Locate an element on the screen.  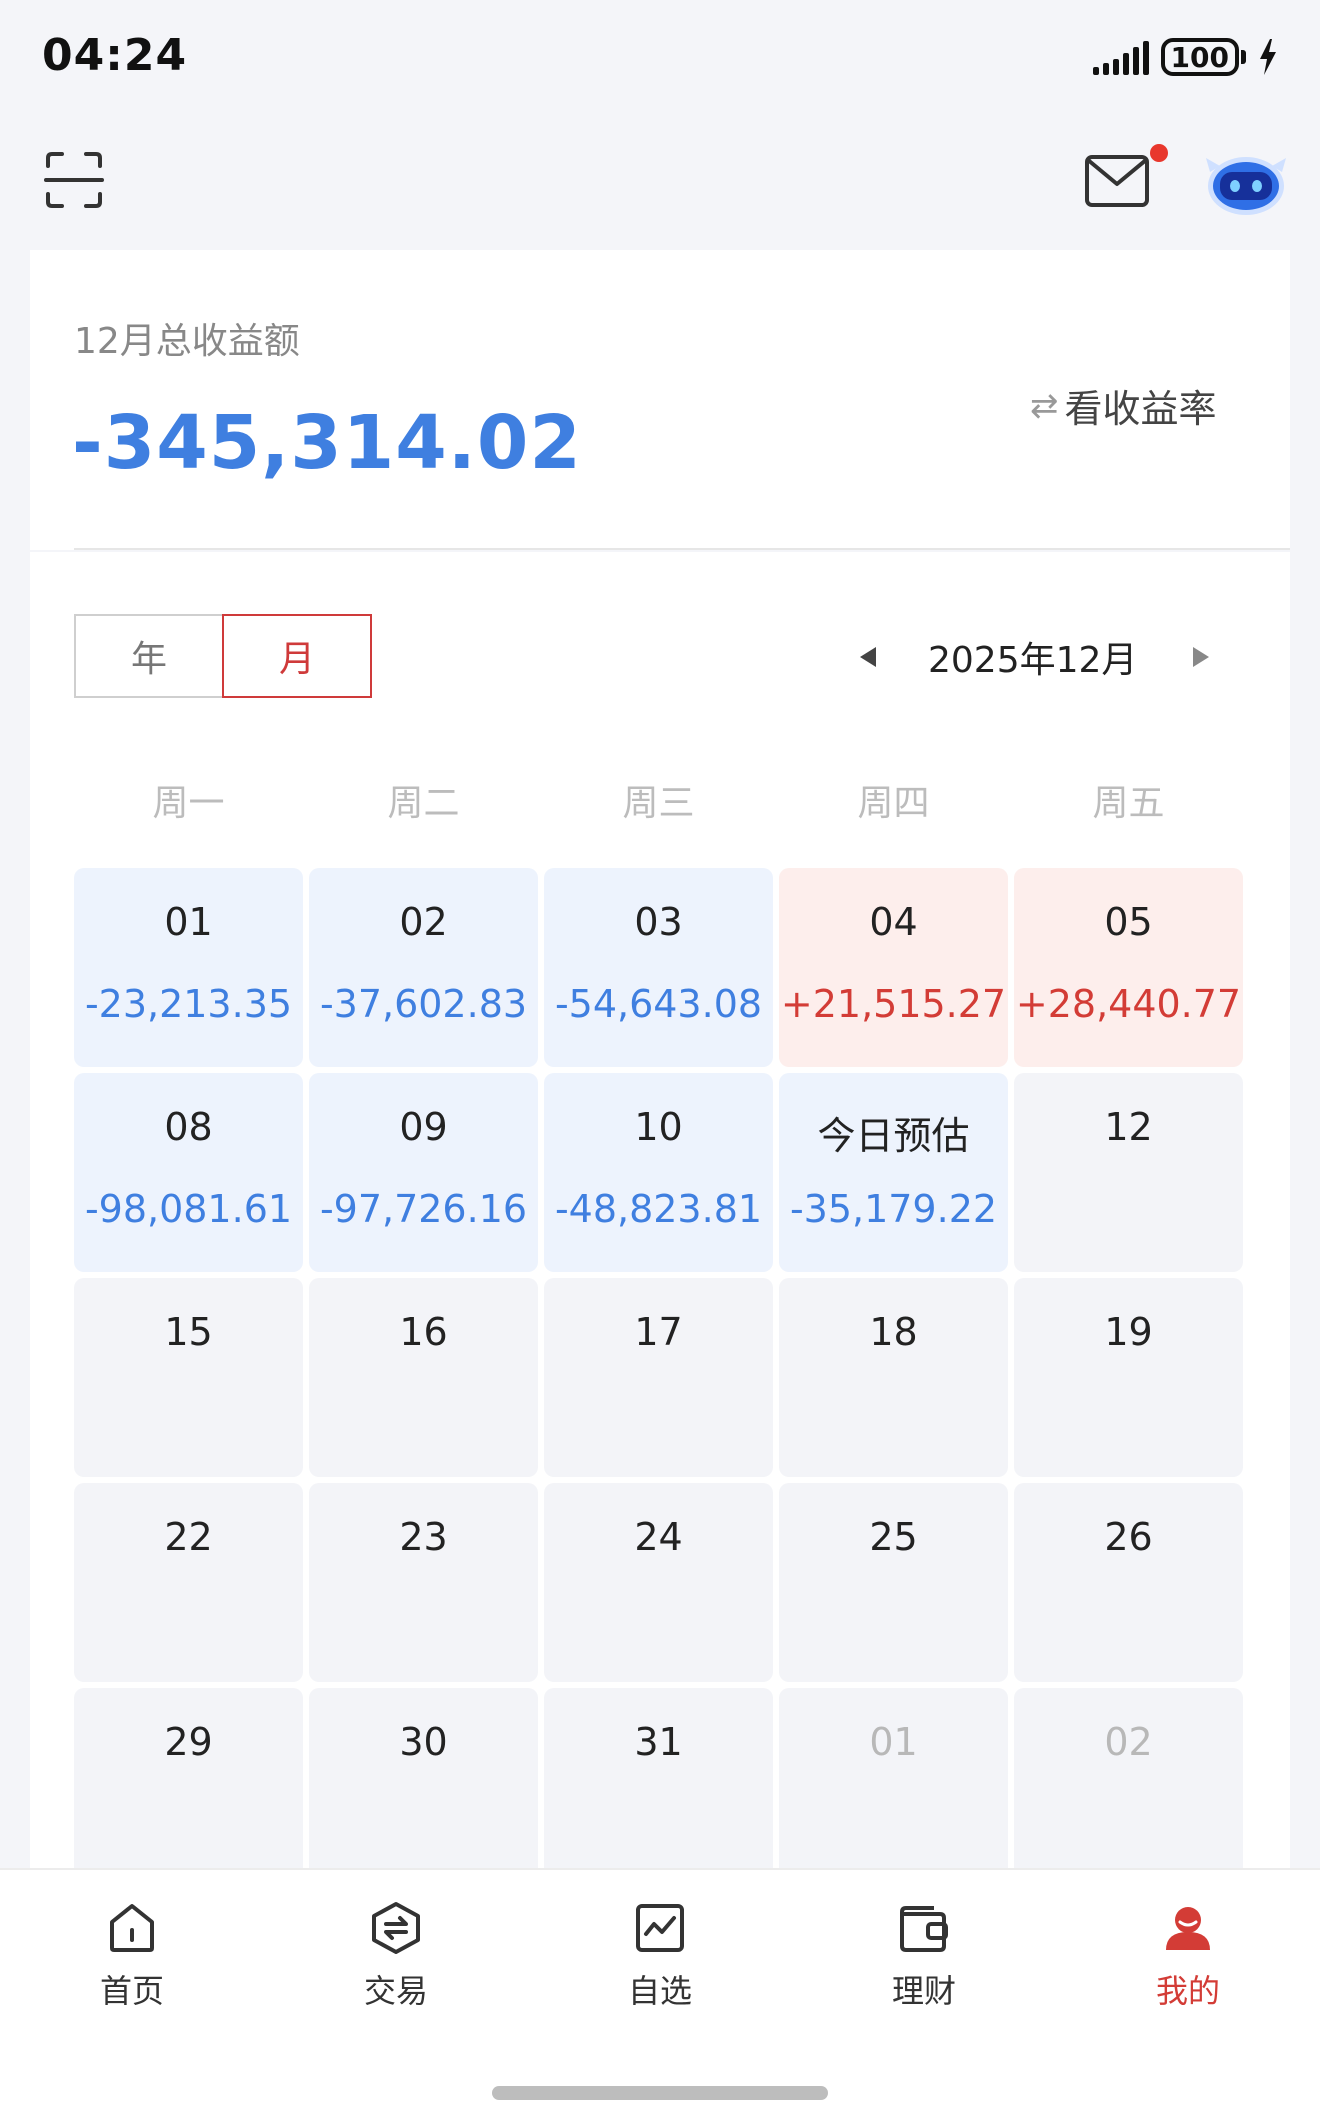
day-profit-amount: -97,726.16 is located at coordinates (423, 1209).